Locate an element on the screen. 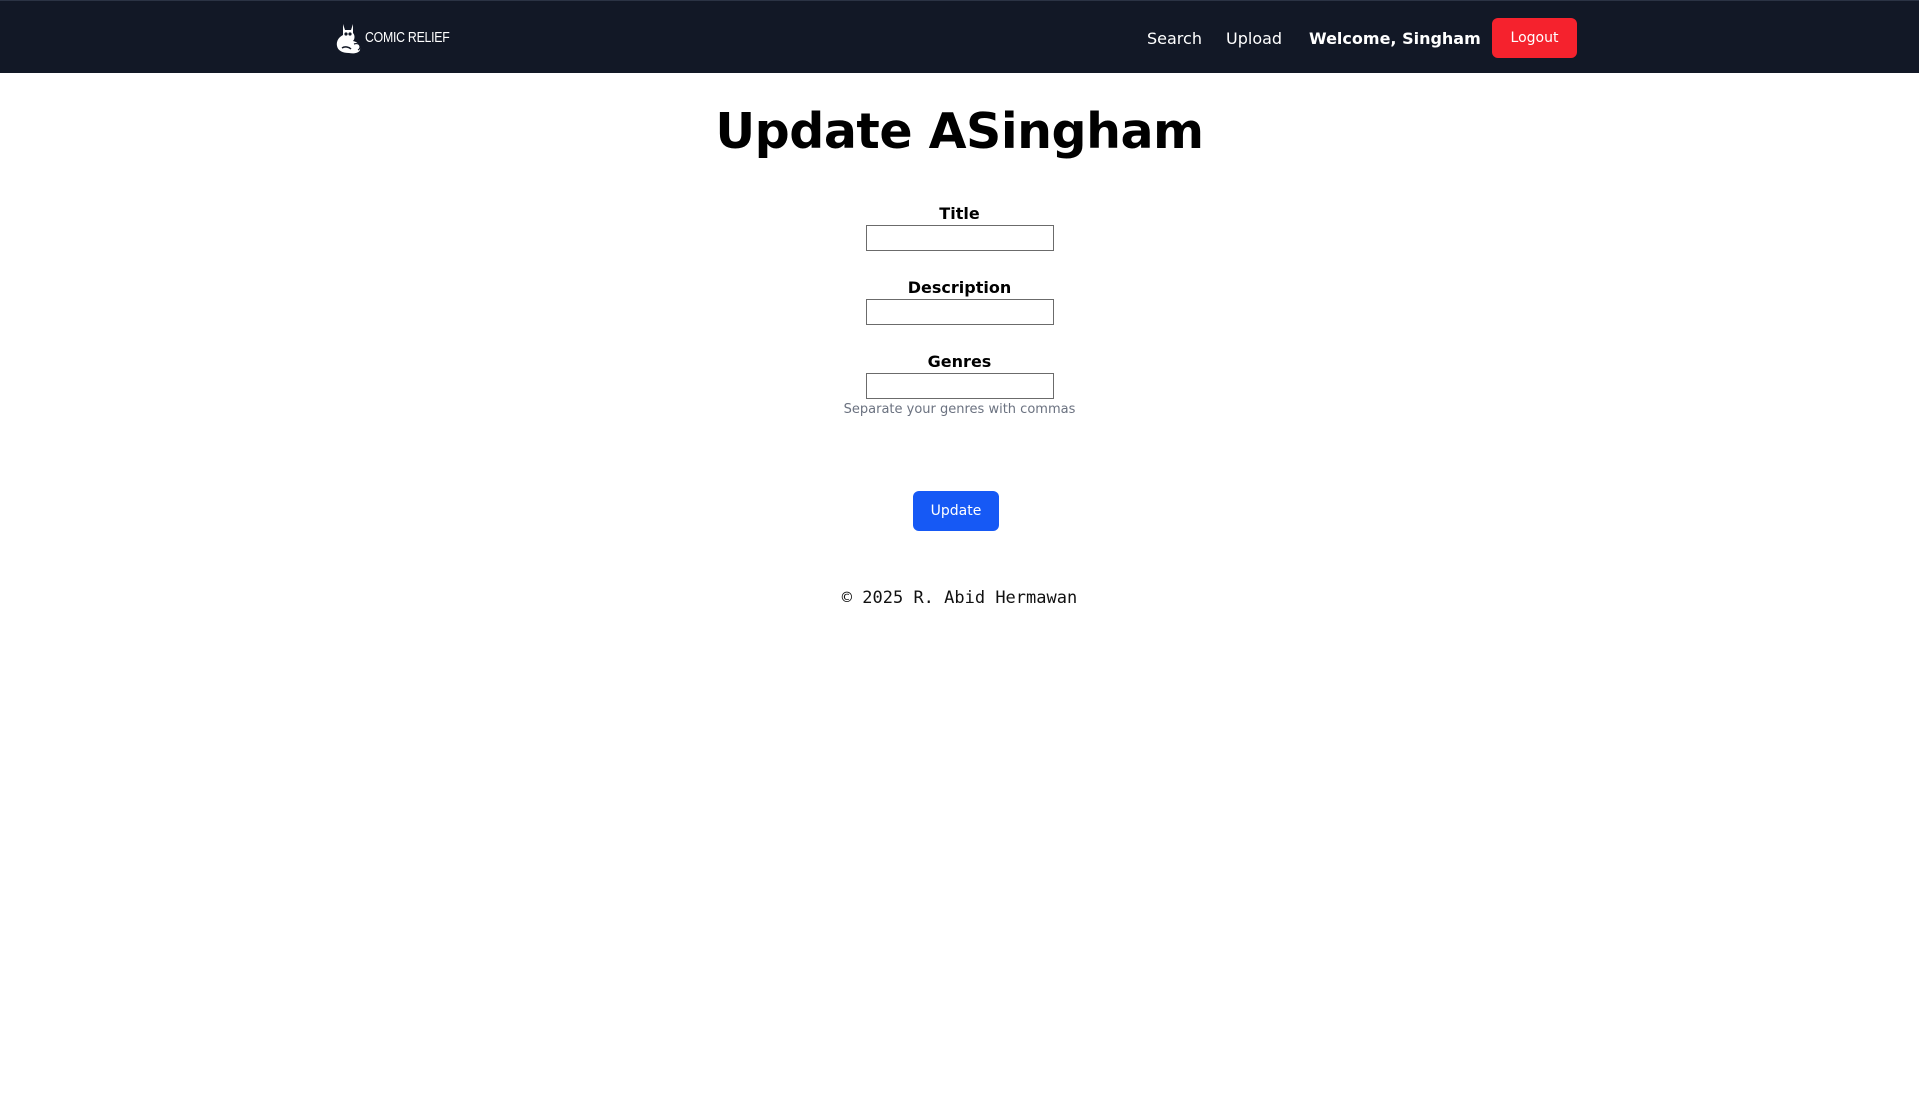 The width and height of the screenshot is (1919, 1114). genres-hint: Separate your genres with commas is located at coordinates (959, 409).